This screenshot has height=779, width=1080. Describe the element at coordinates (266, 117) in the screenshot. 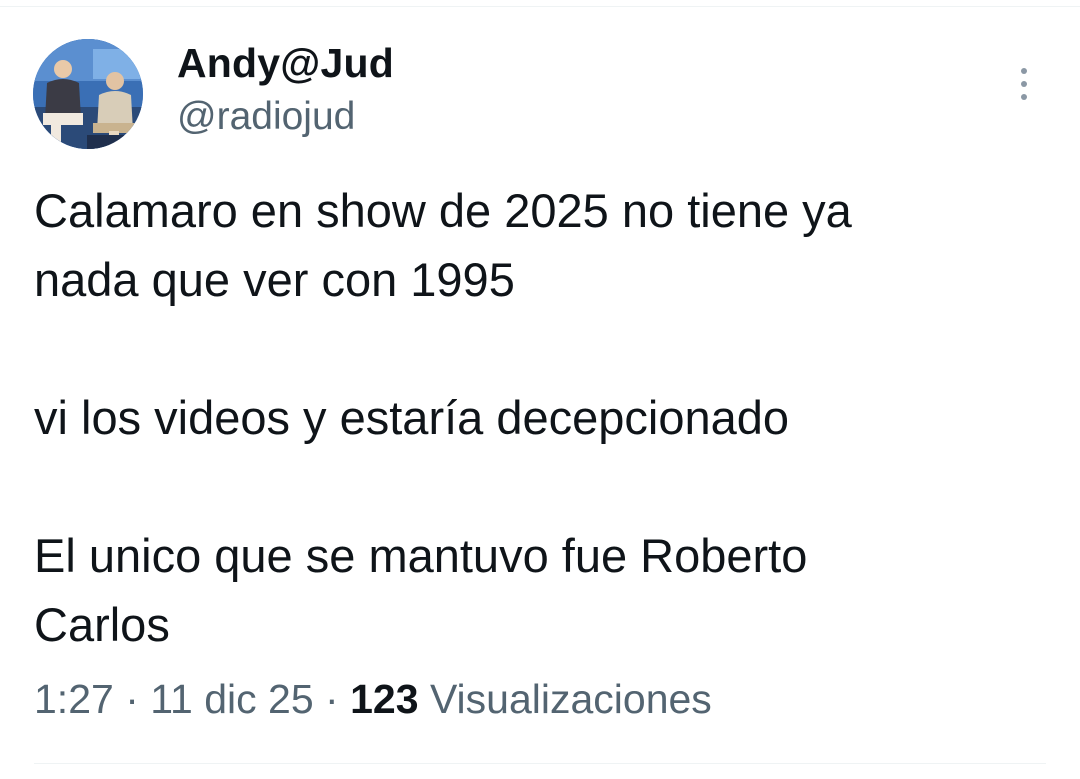

I see `author-handle: @radiojud` at that location.